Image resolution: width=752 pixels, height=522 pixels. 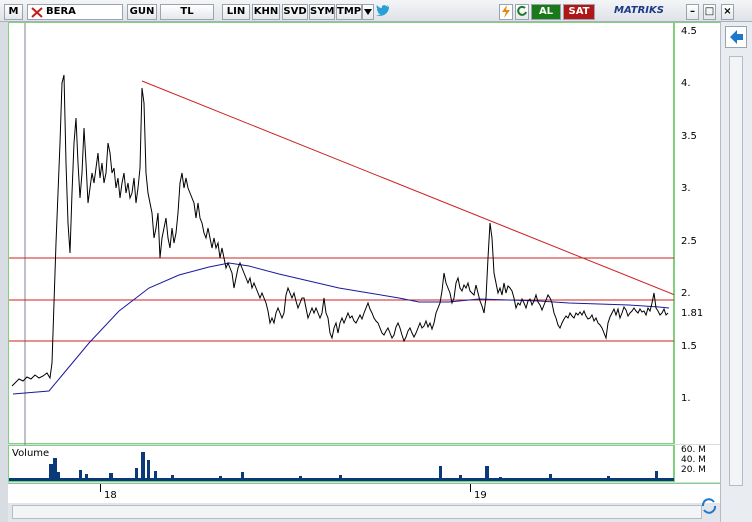 I want to click on refresh-button, so click(x=522, y=12).